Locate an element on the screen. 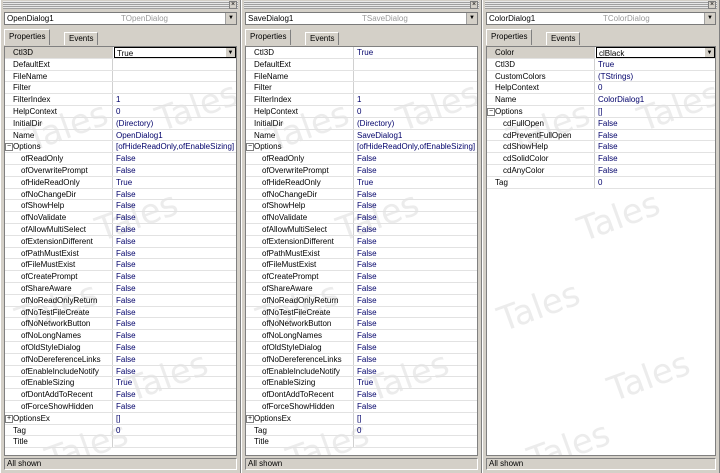 The image size is (720, 473). property-row: ofNoLongNames False is located at coordinates (120, 336).